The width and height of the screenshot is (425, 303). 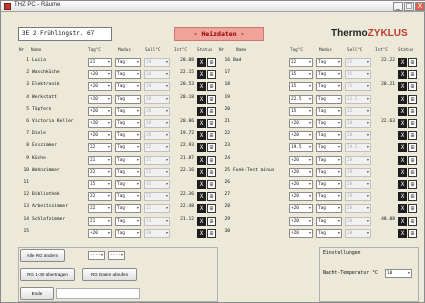 What do you see at coordinates (398, 273) in the screenshot?
I see `night-temp-select: 18 ▼` at bounding box center [398, 273].